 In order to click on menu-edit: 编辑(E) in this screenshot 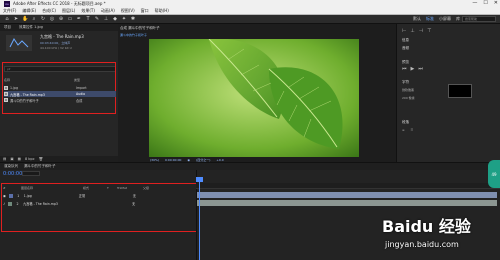, I will do `click(29, 11)`.